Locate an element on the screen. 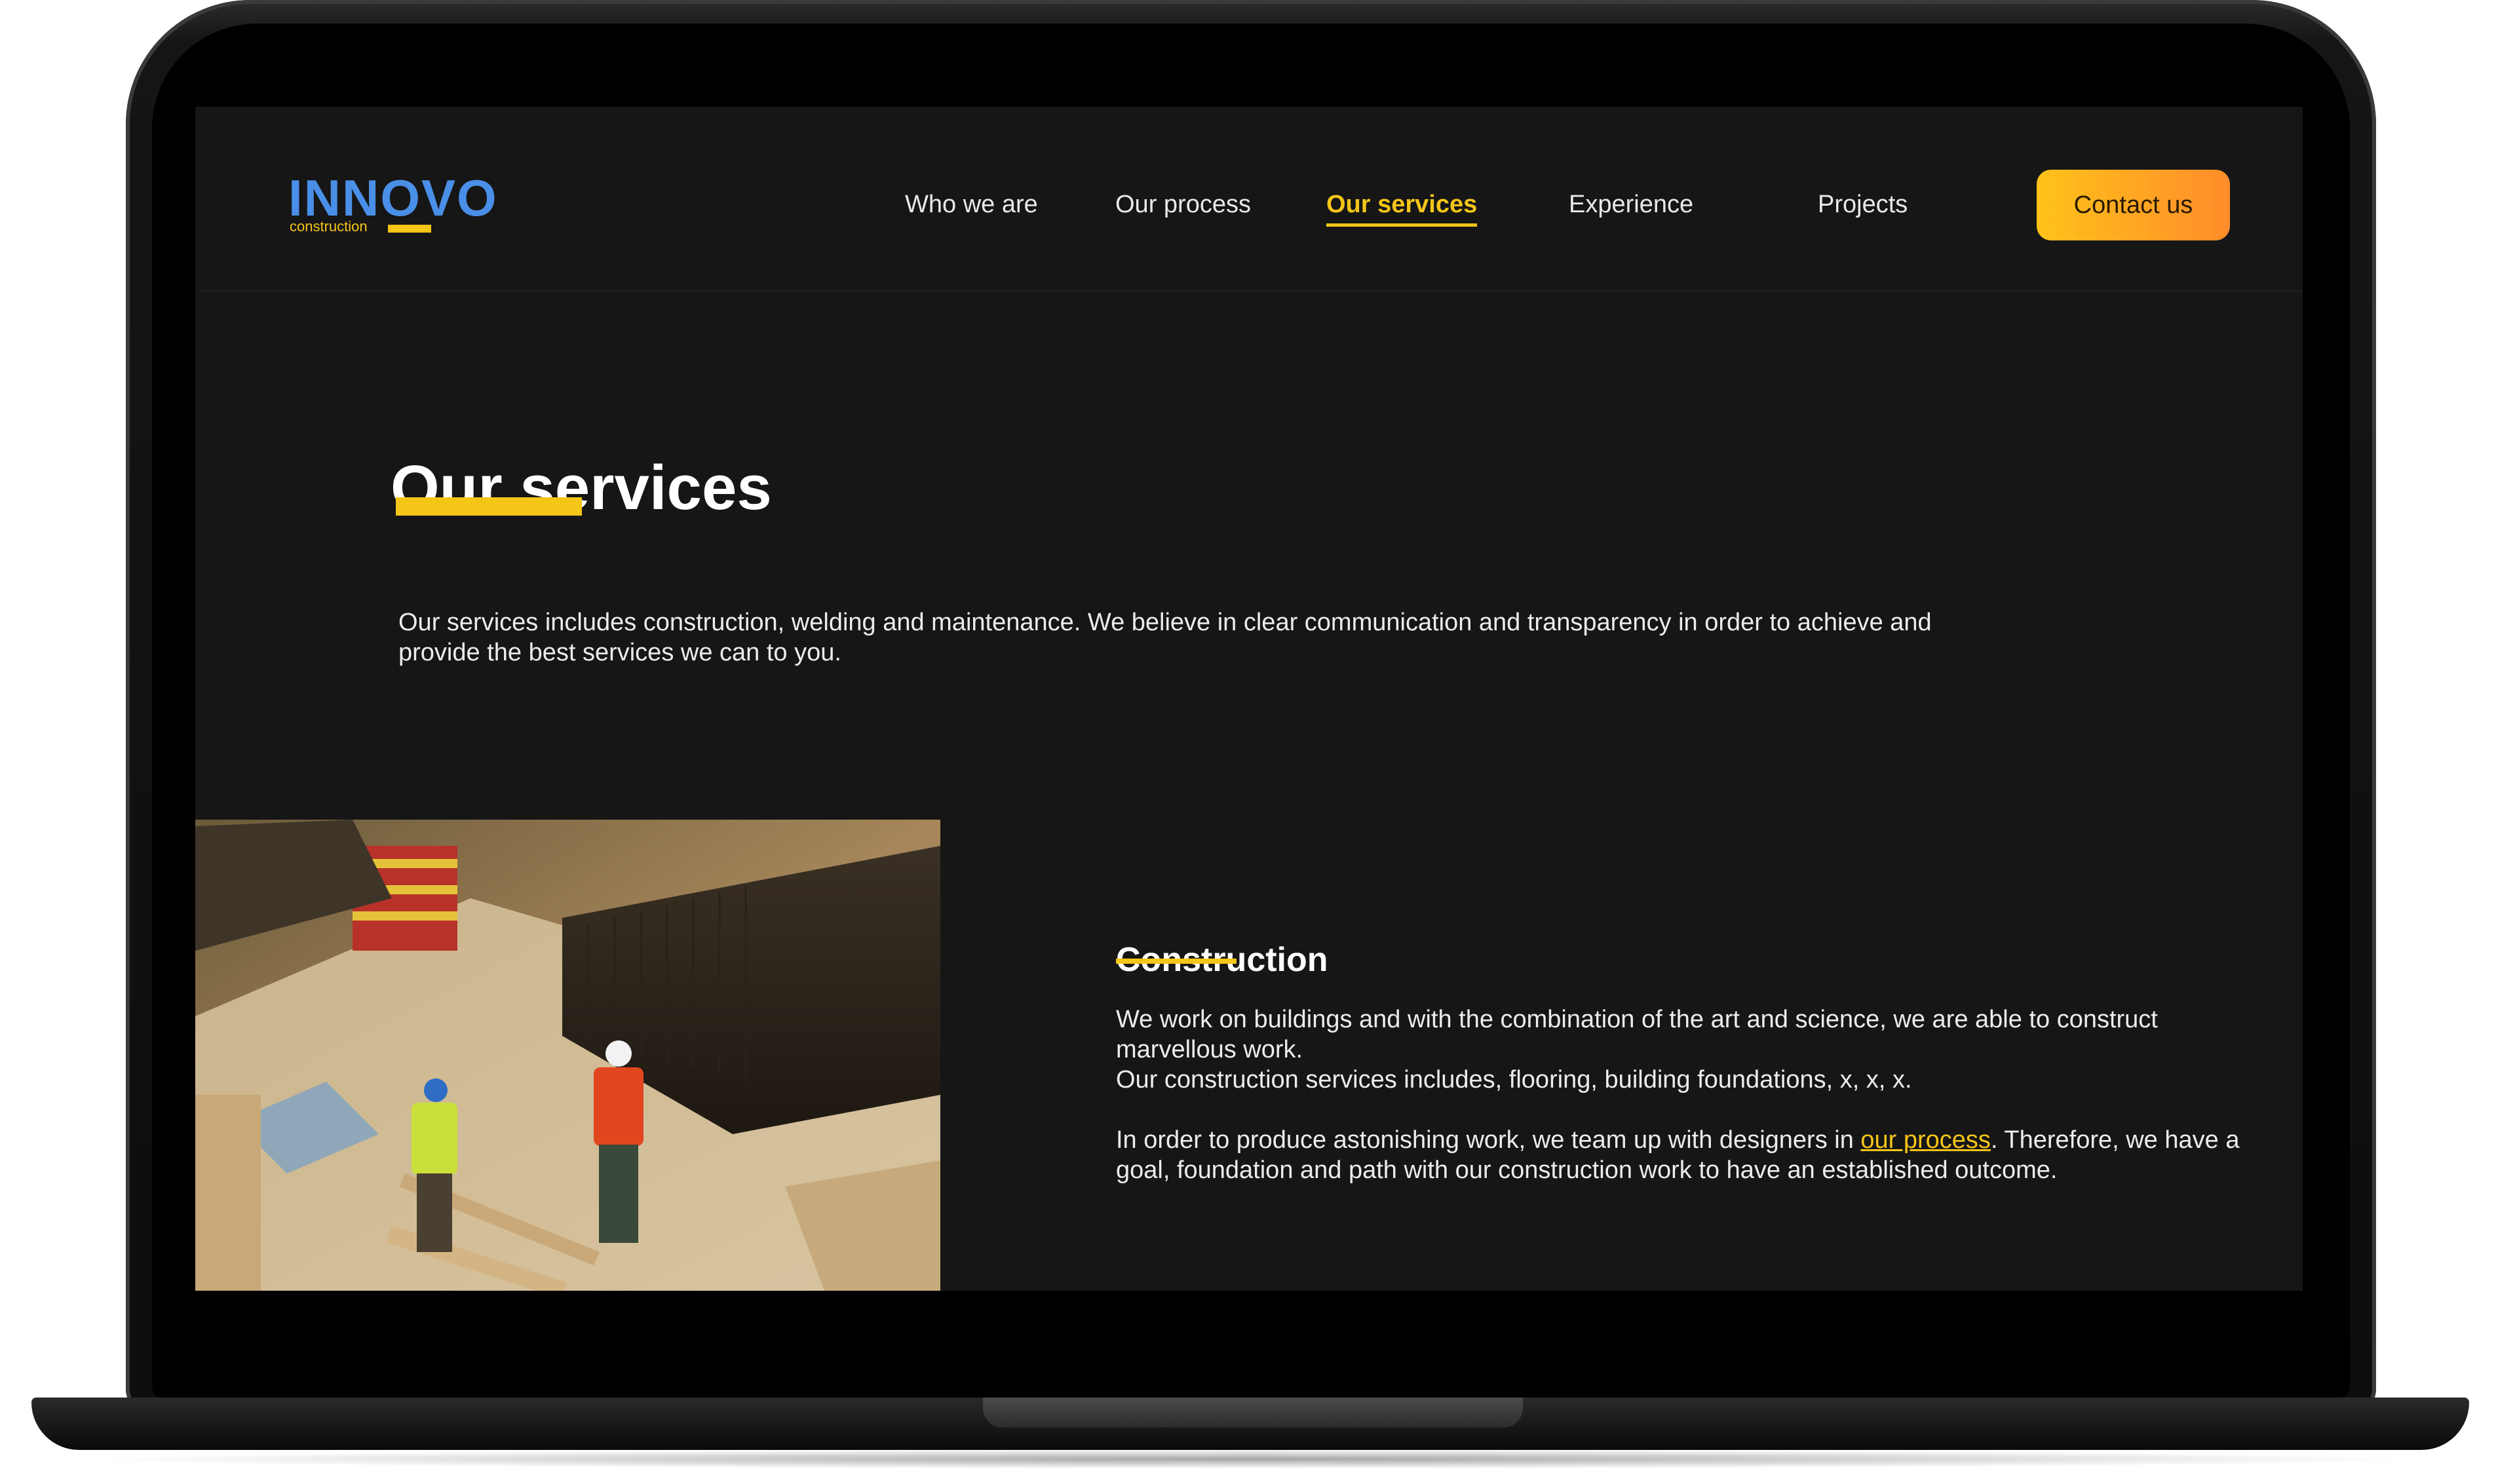 Image resolution: width=2515 pixels, height=1484 pixels. construction-site-photo is located at coordinates (567, 1055).